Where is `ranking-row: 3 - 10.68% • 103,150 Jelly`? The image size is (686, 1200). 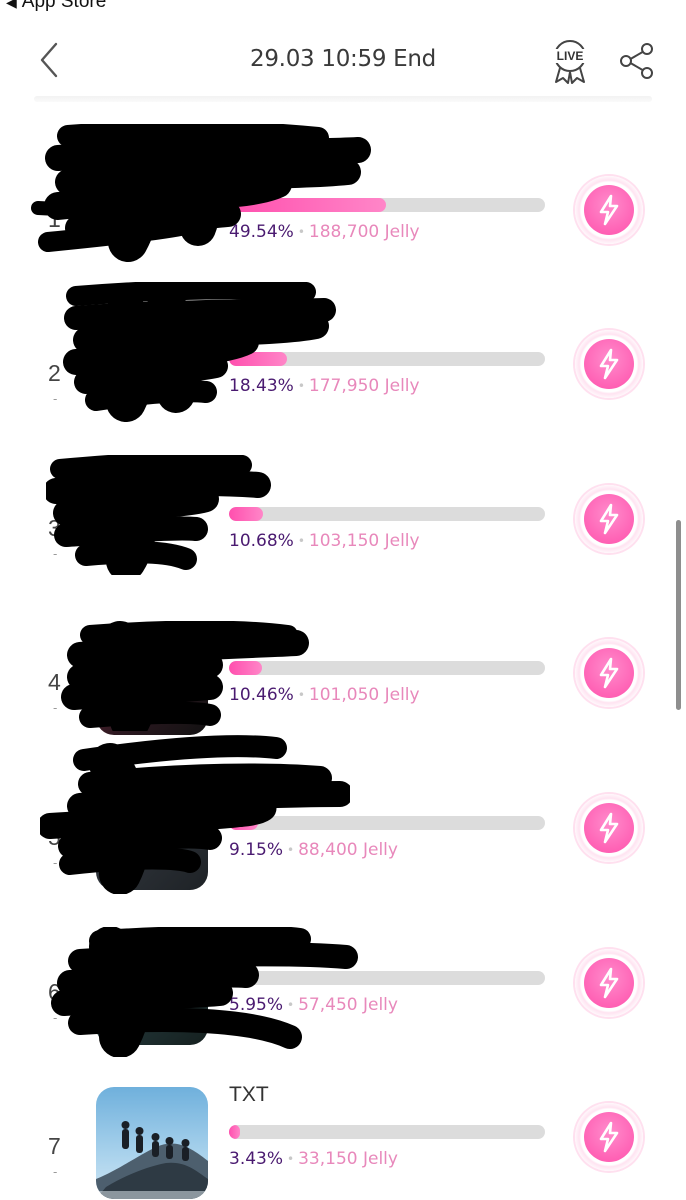
ranking-row: 3 - 10.68% • 103,150 Jelly is located at coordinates (343, 535).